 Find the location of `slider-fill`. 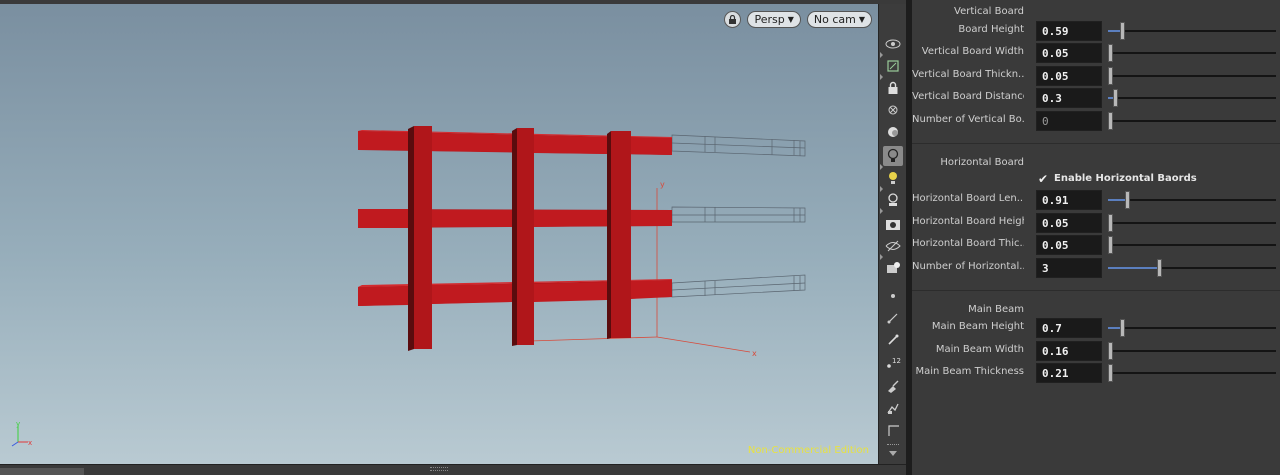

slider-fill is located at coordinates (1114, 31).